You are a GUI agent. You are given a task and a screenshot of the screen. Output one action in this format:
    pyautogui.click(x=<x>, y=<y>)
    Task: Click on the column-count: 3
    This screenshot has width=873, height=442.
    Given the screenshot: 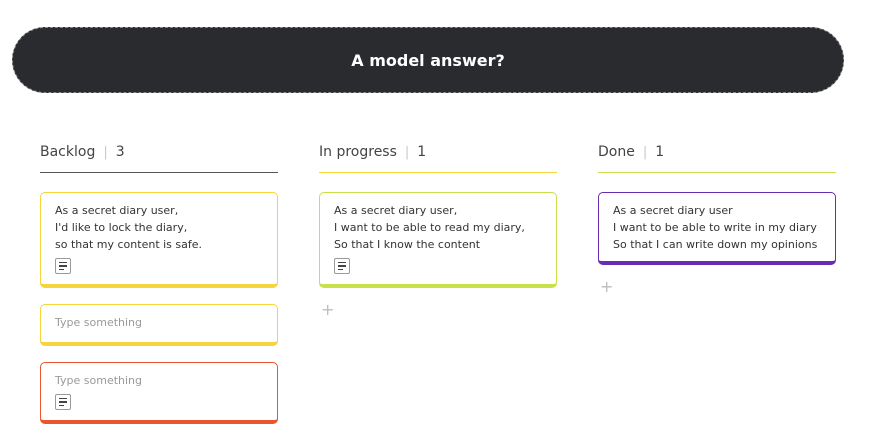 What is the action you would take?
    pyautogui.click(x=120, y=152)
    